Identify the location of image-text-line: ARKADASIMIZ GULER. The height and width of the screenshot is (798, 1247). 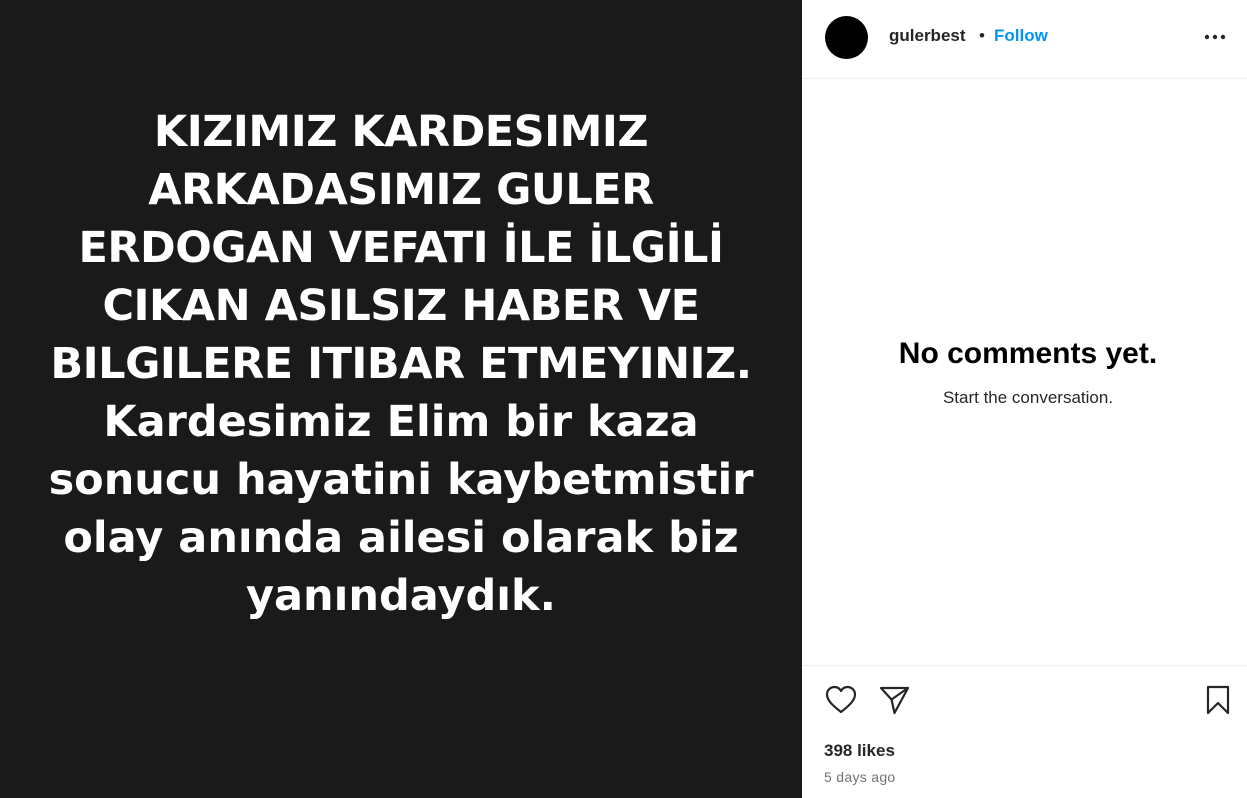
(401, 190).